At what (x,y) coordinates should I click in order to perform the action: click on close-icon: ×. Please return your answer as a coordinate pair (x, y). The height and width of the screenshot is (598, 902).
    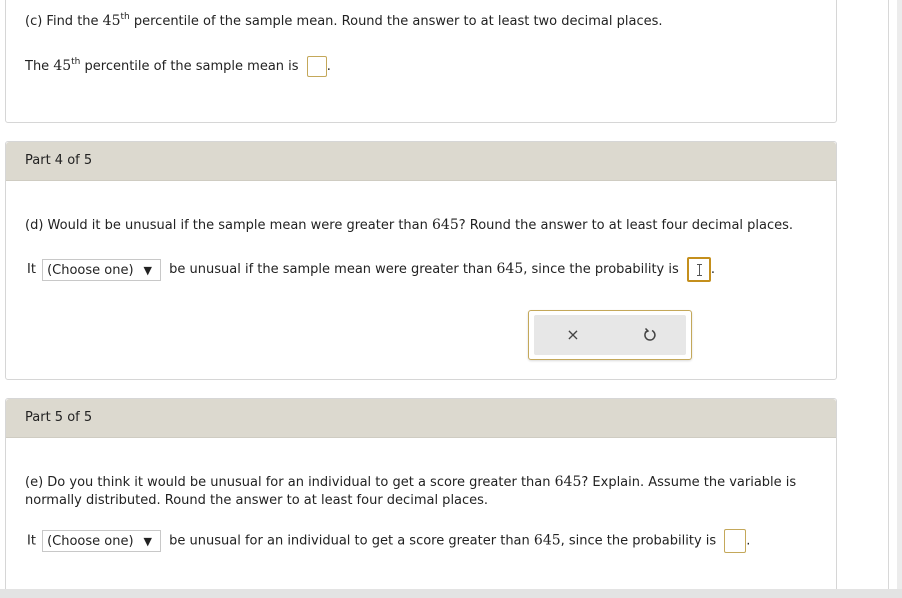
    Looking at the image, I should click on (573, 334).